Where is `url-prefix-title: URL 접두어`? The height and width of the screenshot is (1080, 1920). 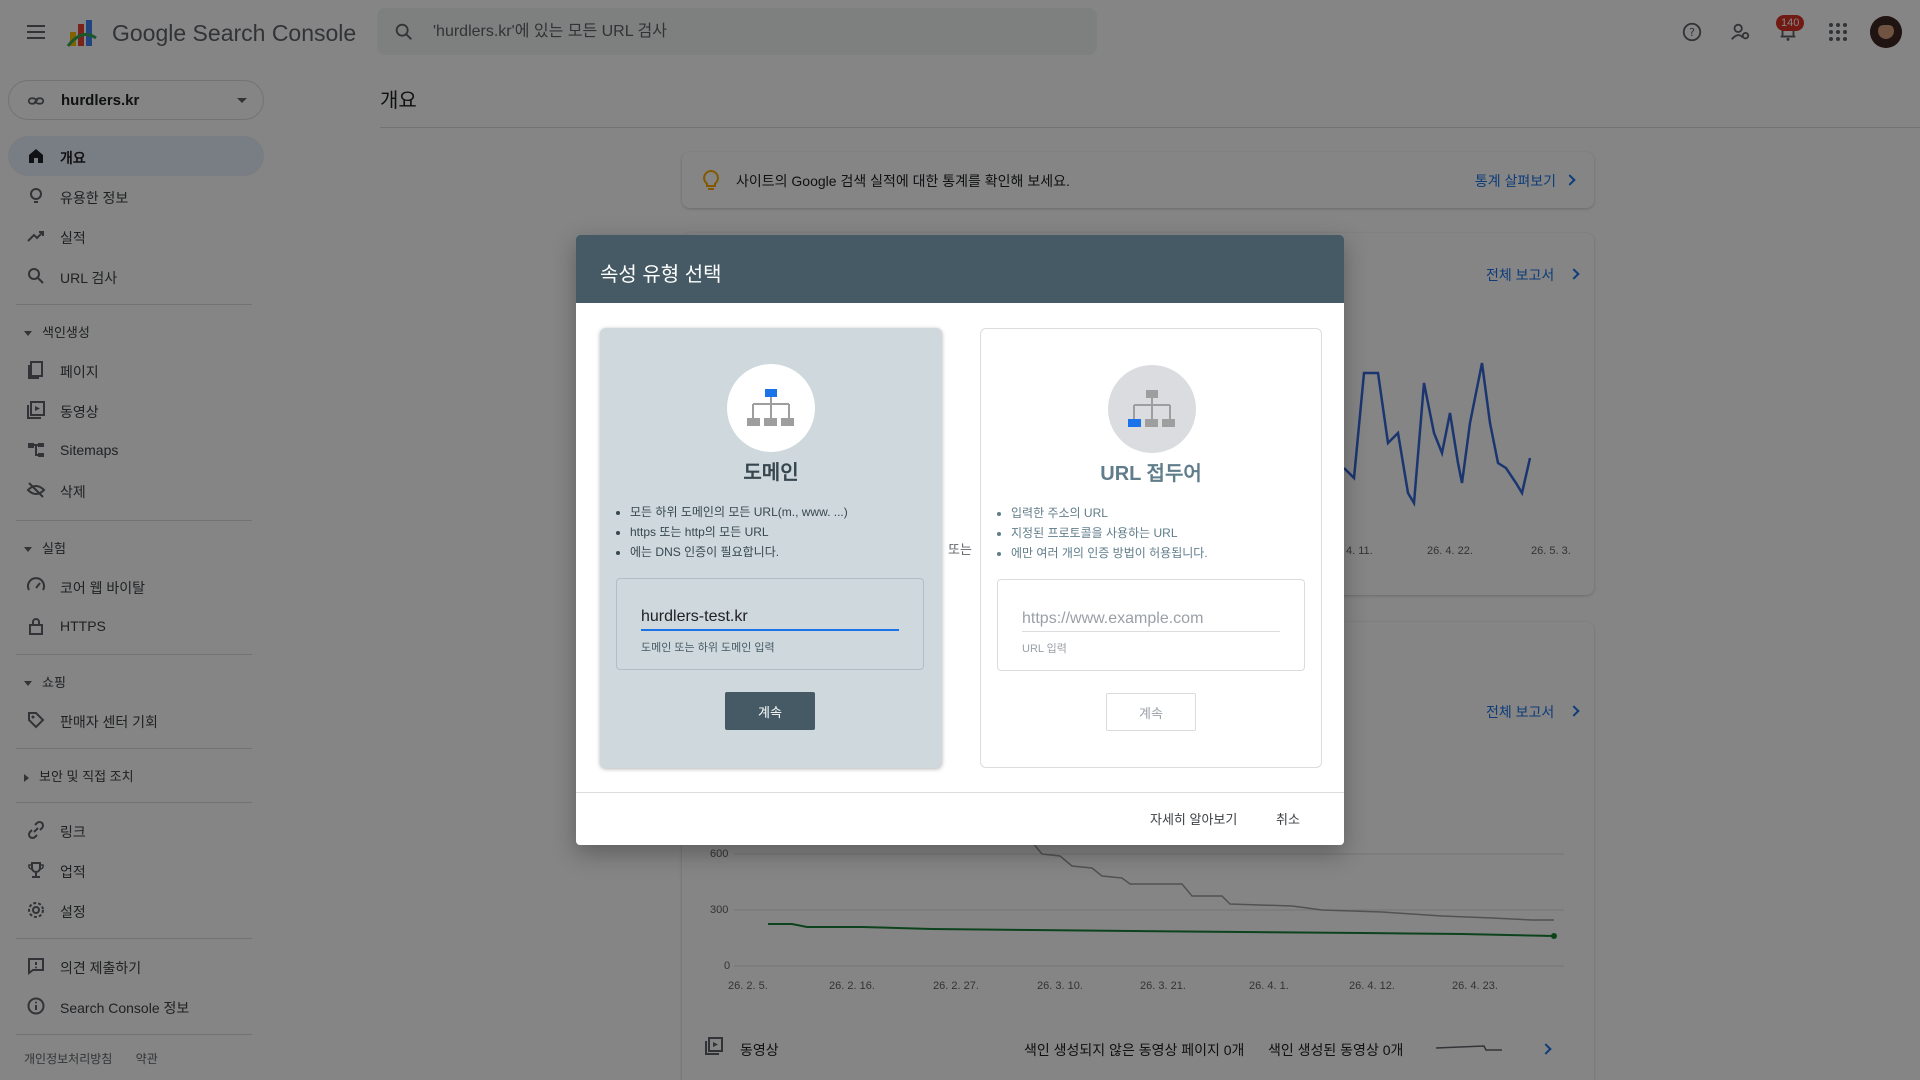 url-prefix-title: URL 접두어 is located at coordinates (1151, 474).